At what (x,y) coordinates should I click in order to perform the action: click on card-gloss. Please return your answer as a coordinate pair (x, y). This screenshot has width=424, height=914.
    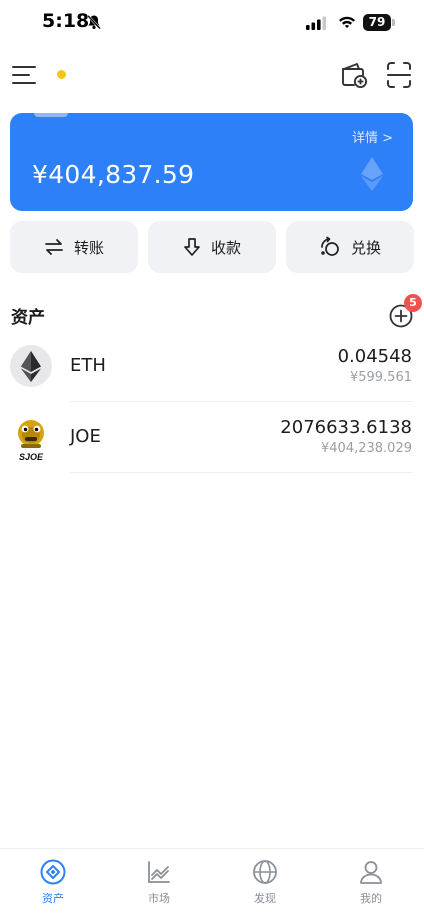
    Looking at the image, I should click on (51, 115).